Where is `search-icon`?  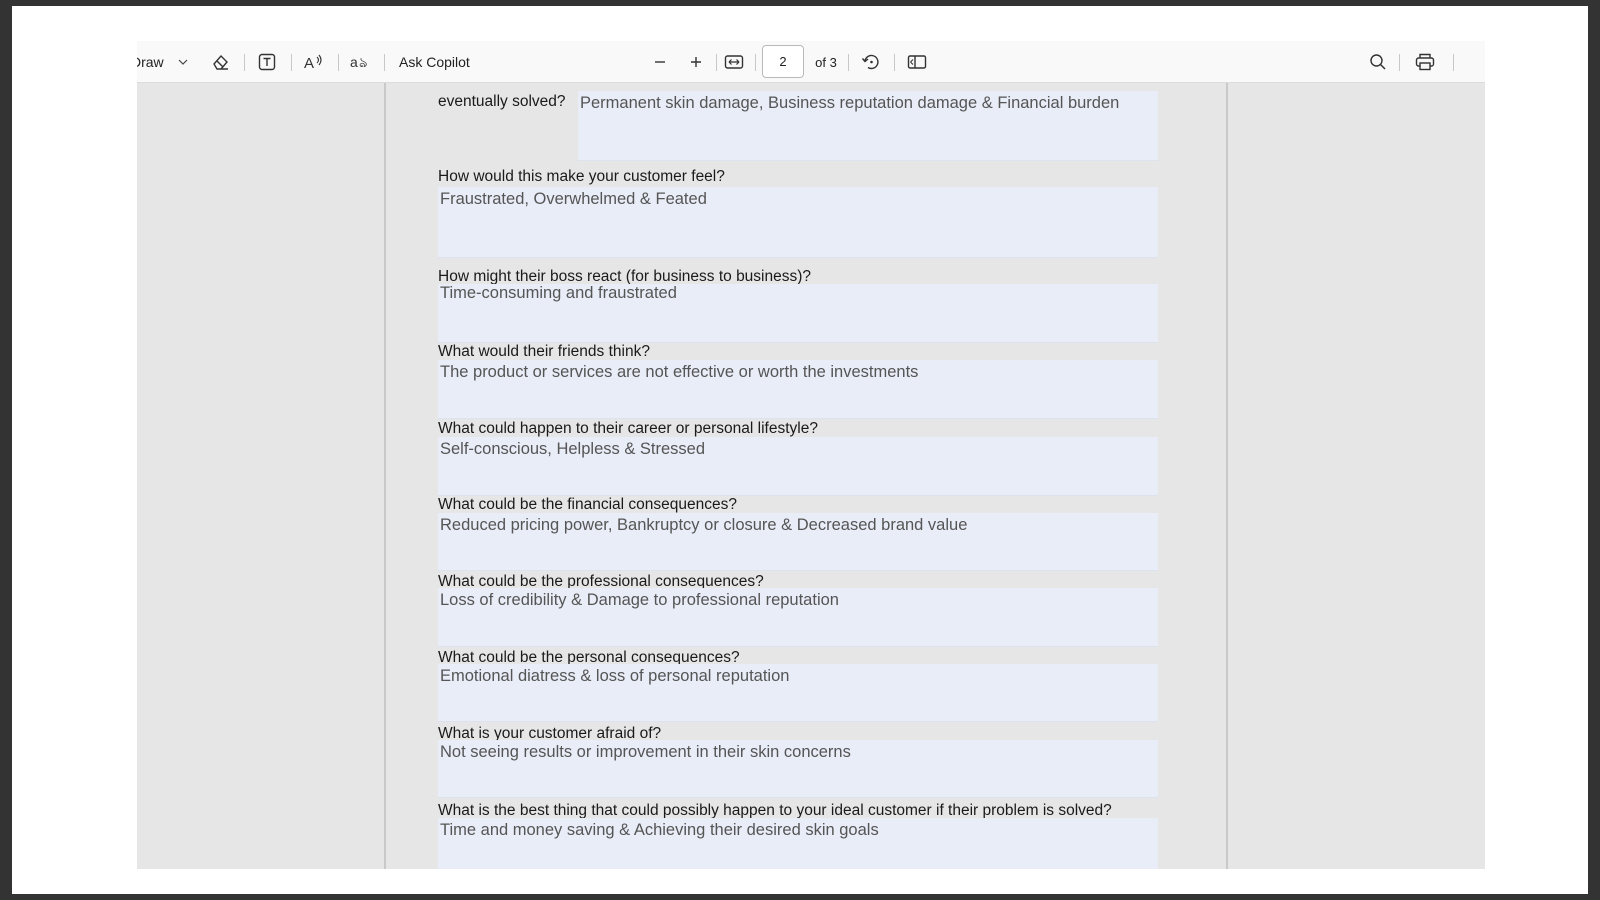 search-icon is located at coordinates (1378, 62).